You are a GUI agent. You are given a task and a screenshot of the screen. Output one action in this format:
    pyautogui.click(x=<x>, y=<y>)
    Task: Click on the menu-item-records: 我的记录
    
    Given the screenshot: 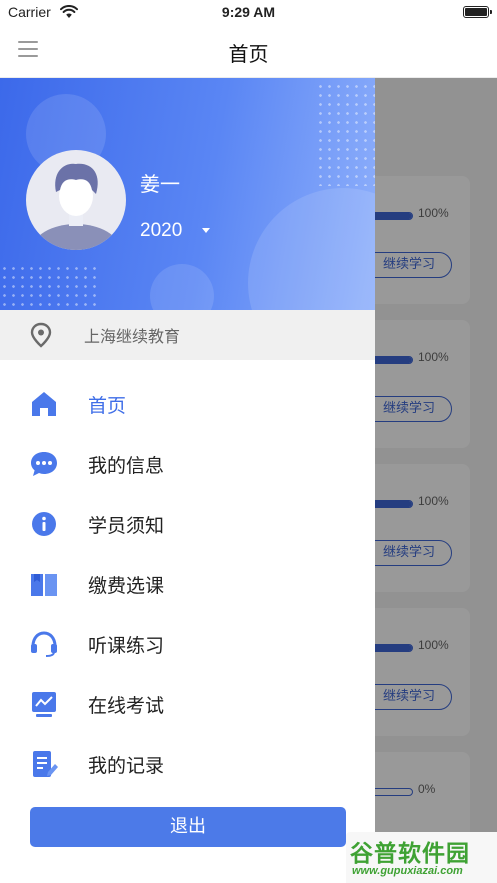 What is the action you would take?
    pyautogui.click(x=187, y=764)
    